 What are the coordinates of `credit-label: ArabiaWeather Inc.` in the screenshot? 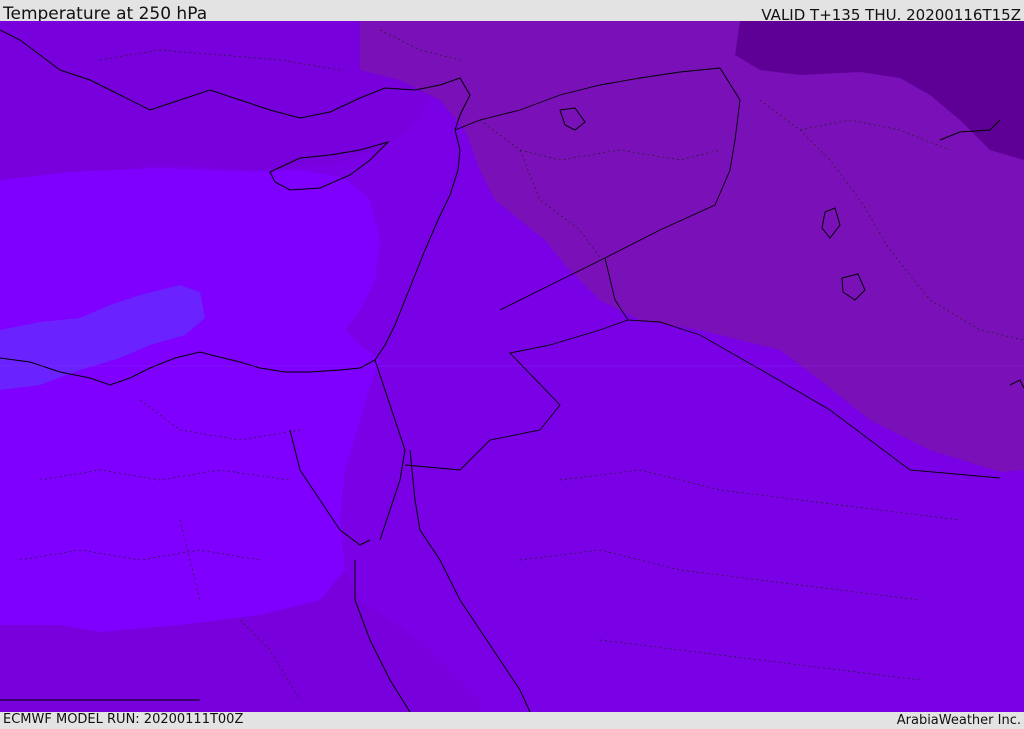 It's located at (958, 720).